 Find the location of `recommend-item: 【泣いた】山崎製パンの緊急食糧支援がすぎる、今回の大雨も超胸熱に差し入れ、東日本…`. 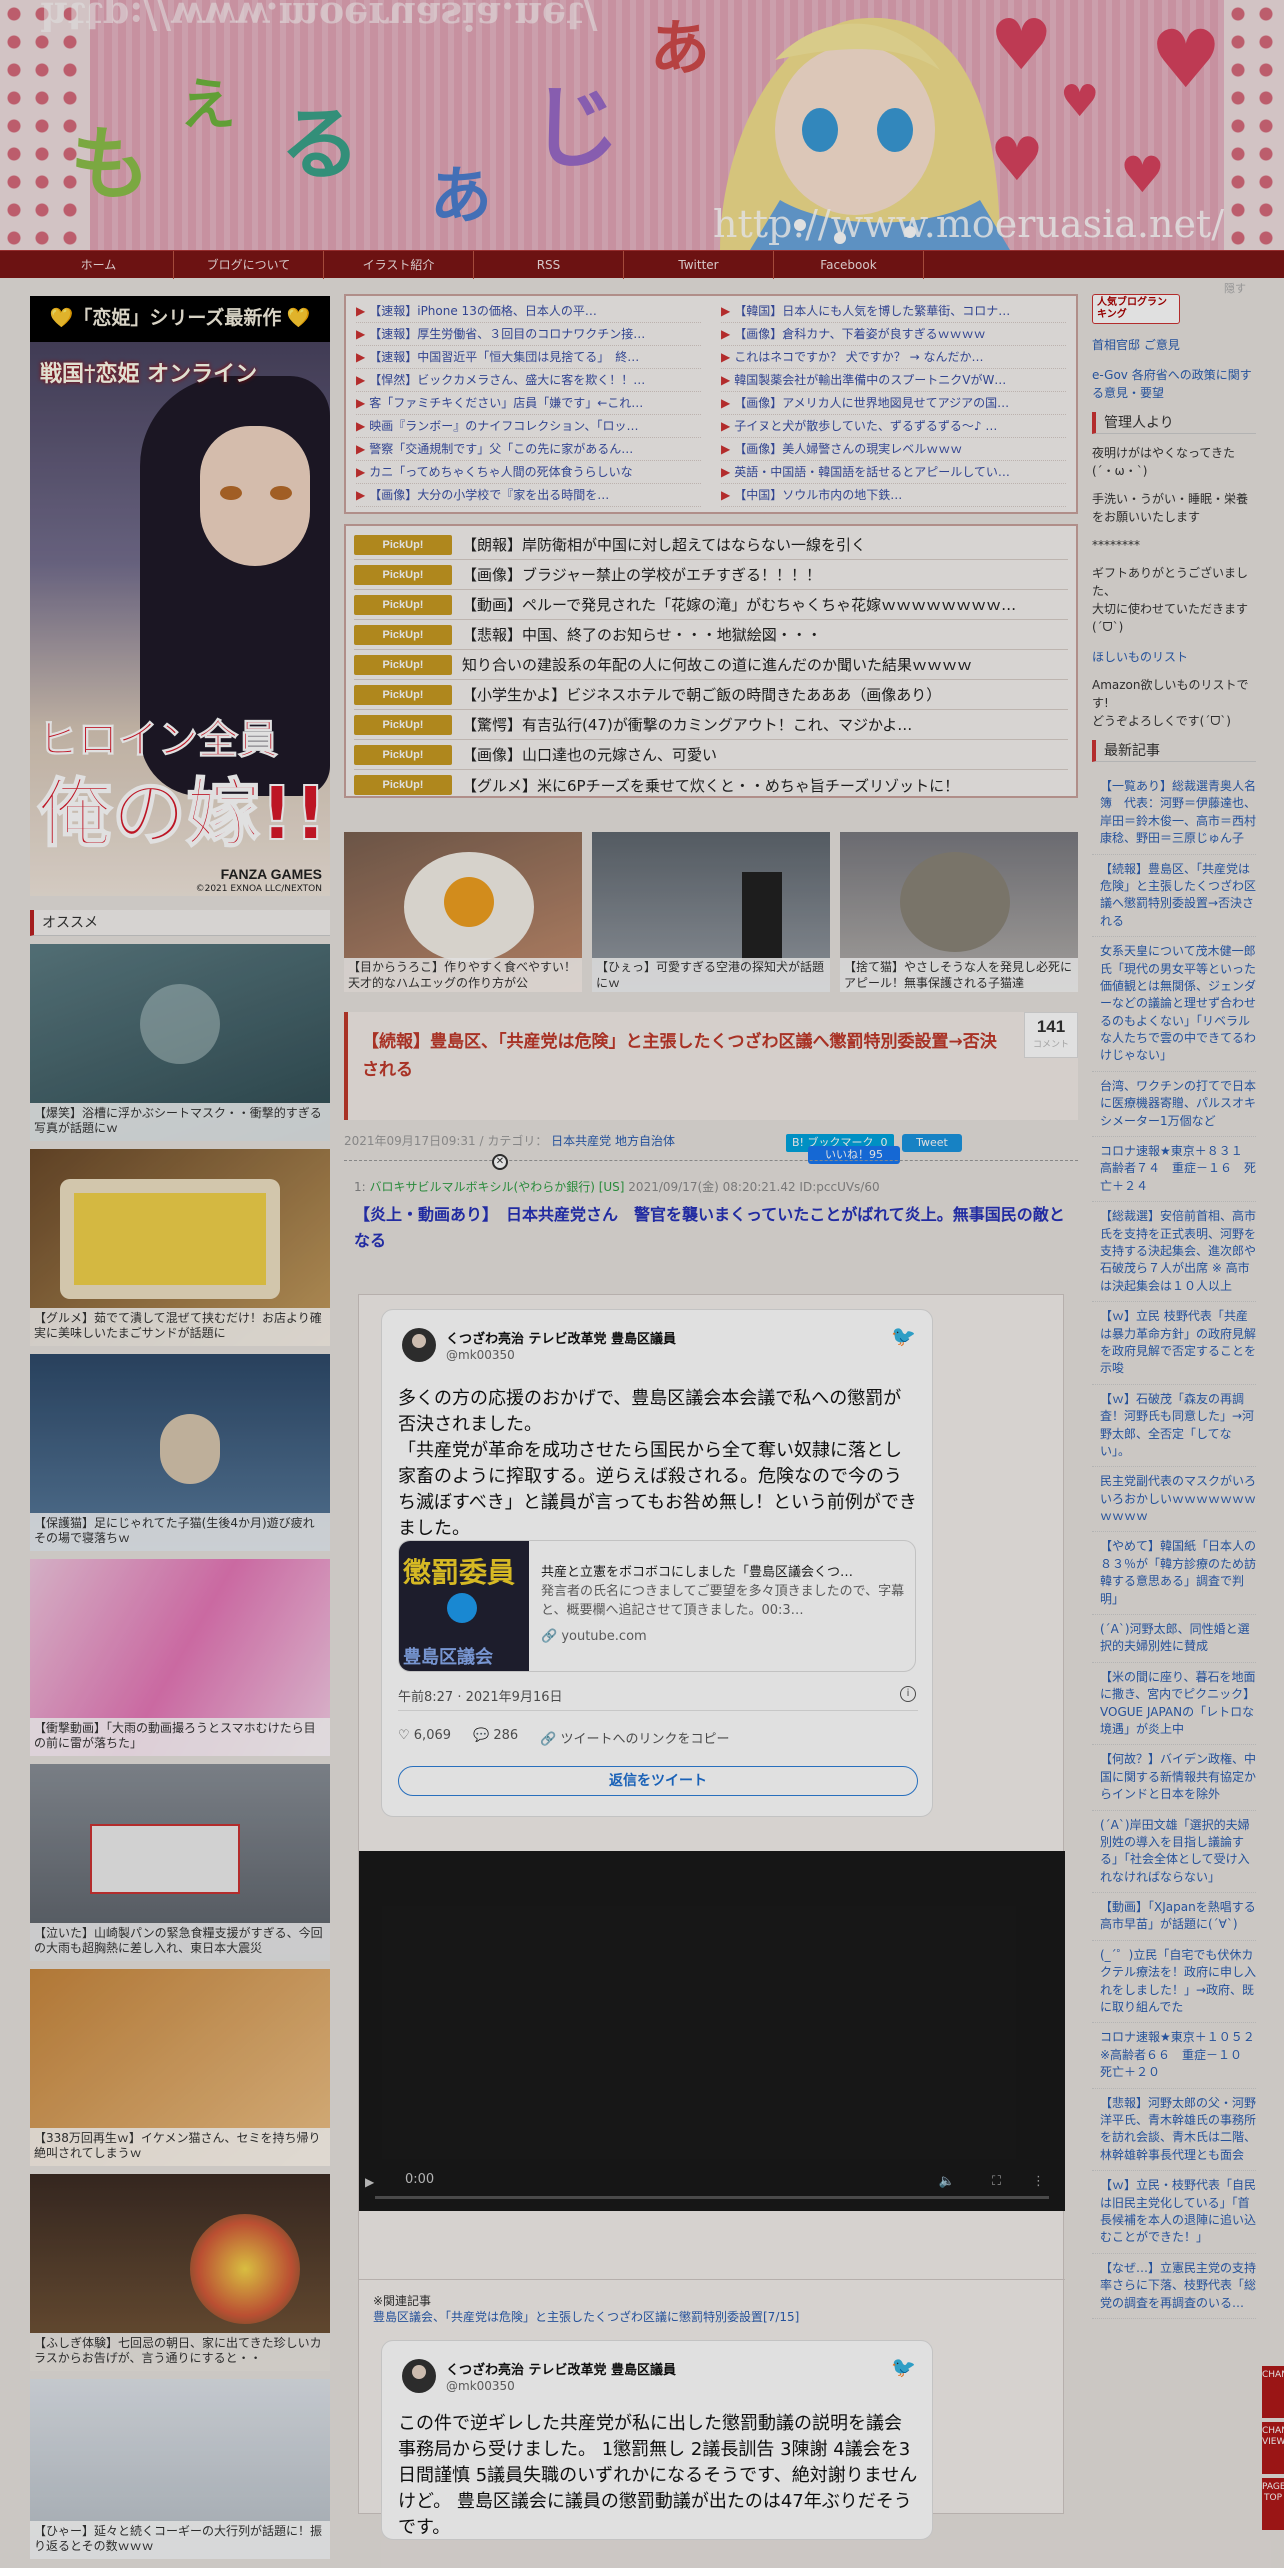

recommend-item: 【泣いた】山崎製パンの緊急食糧支援がすぎる、今回の大雨も超胸熱に差し入れ、東日本… is located at coordinates (180, 1862).